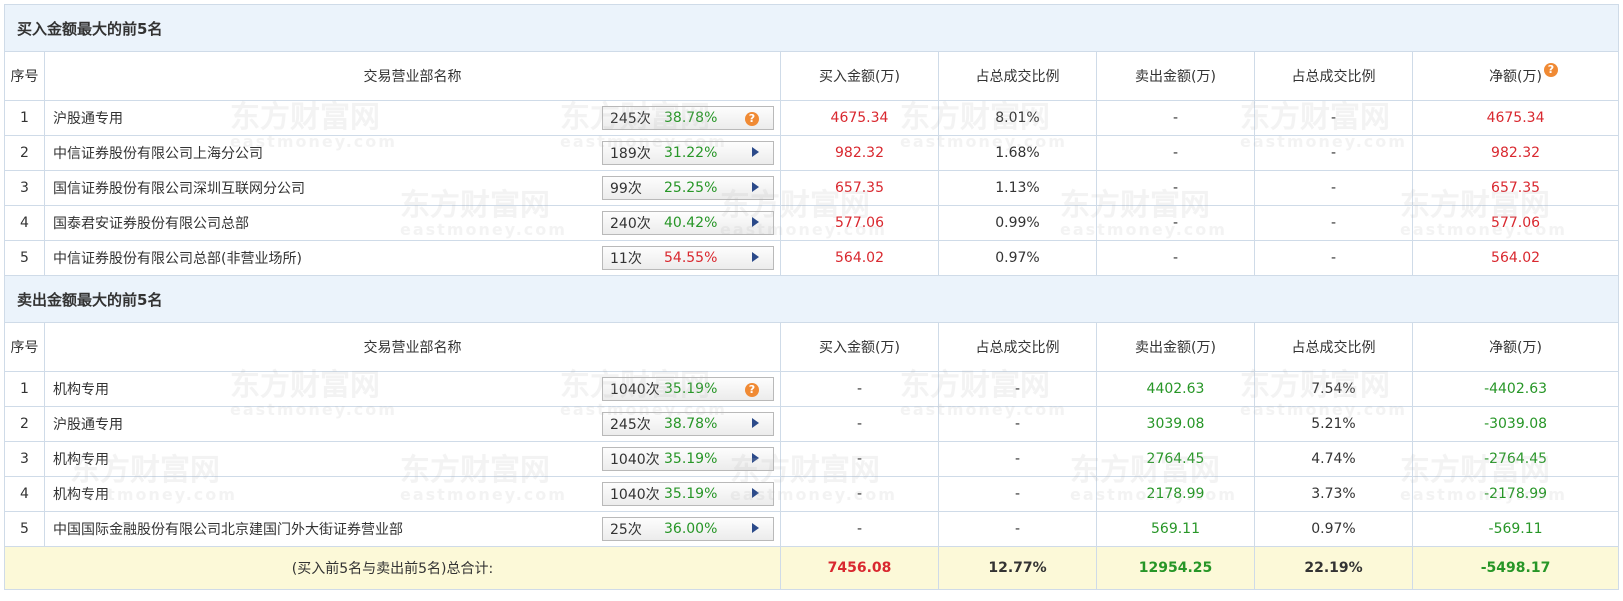  I want to click on broker-count: 11次, so click(626, 259).